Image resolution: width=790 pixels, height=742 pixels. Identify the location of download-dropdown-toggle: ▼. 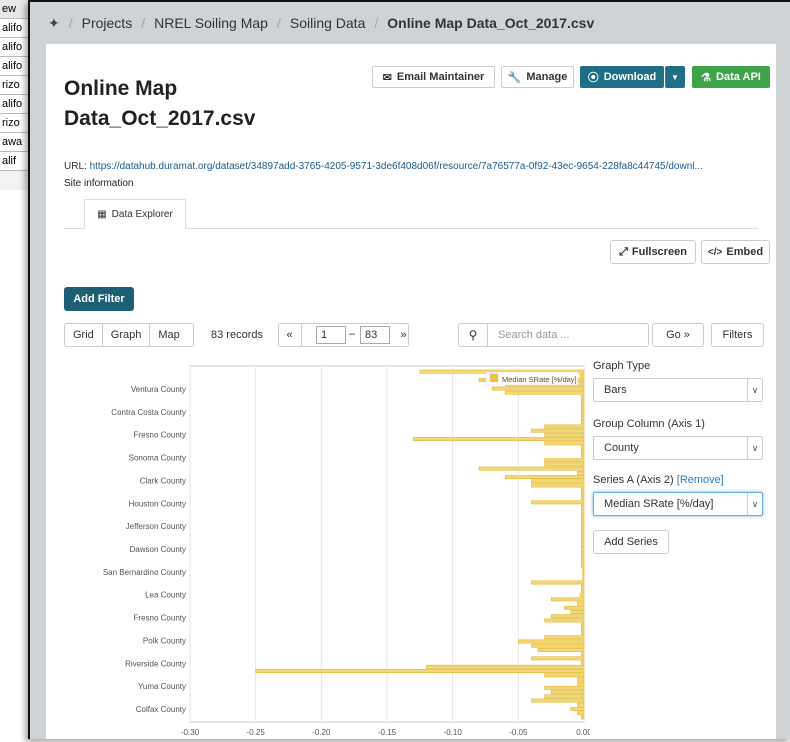
(675, 77).